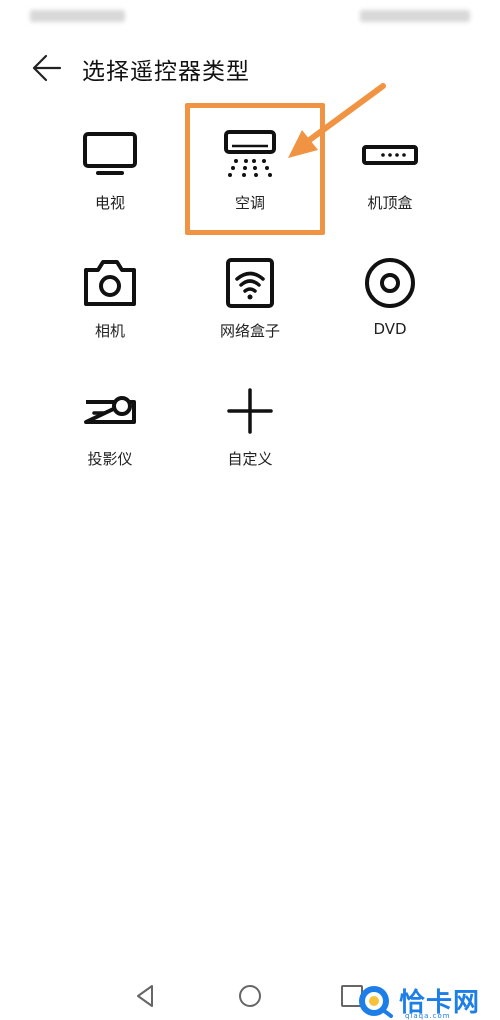 The image size is (500, 1020). I want to click on status-bar, so click(250, 15).